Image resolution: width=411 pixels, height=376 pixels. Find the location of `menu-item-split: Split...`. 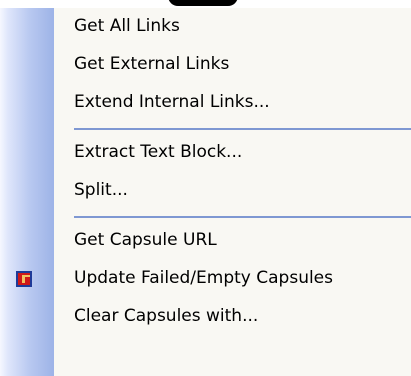

menu-item-split: Split... is located at coordinates (205, 191).